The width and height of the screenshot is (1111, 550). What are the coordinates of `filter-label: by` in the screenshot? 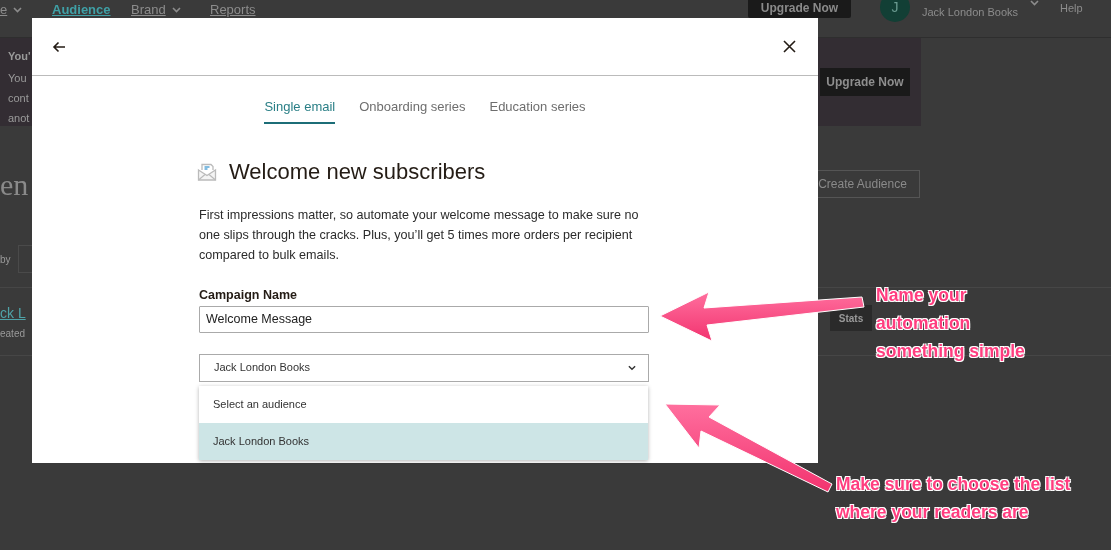 It's located at (5, 260).